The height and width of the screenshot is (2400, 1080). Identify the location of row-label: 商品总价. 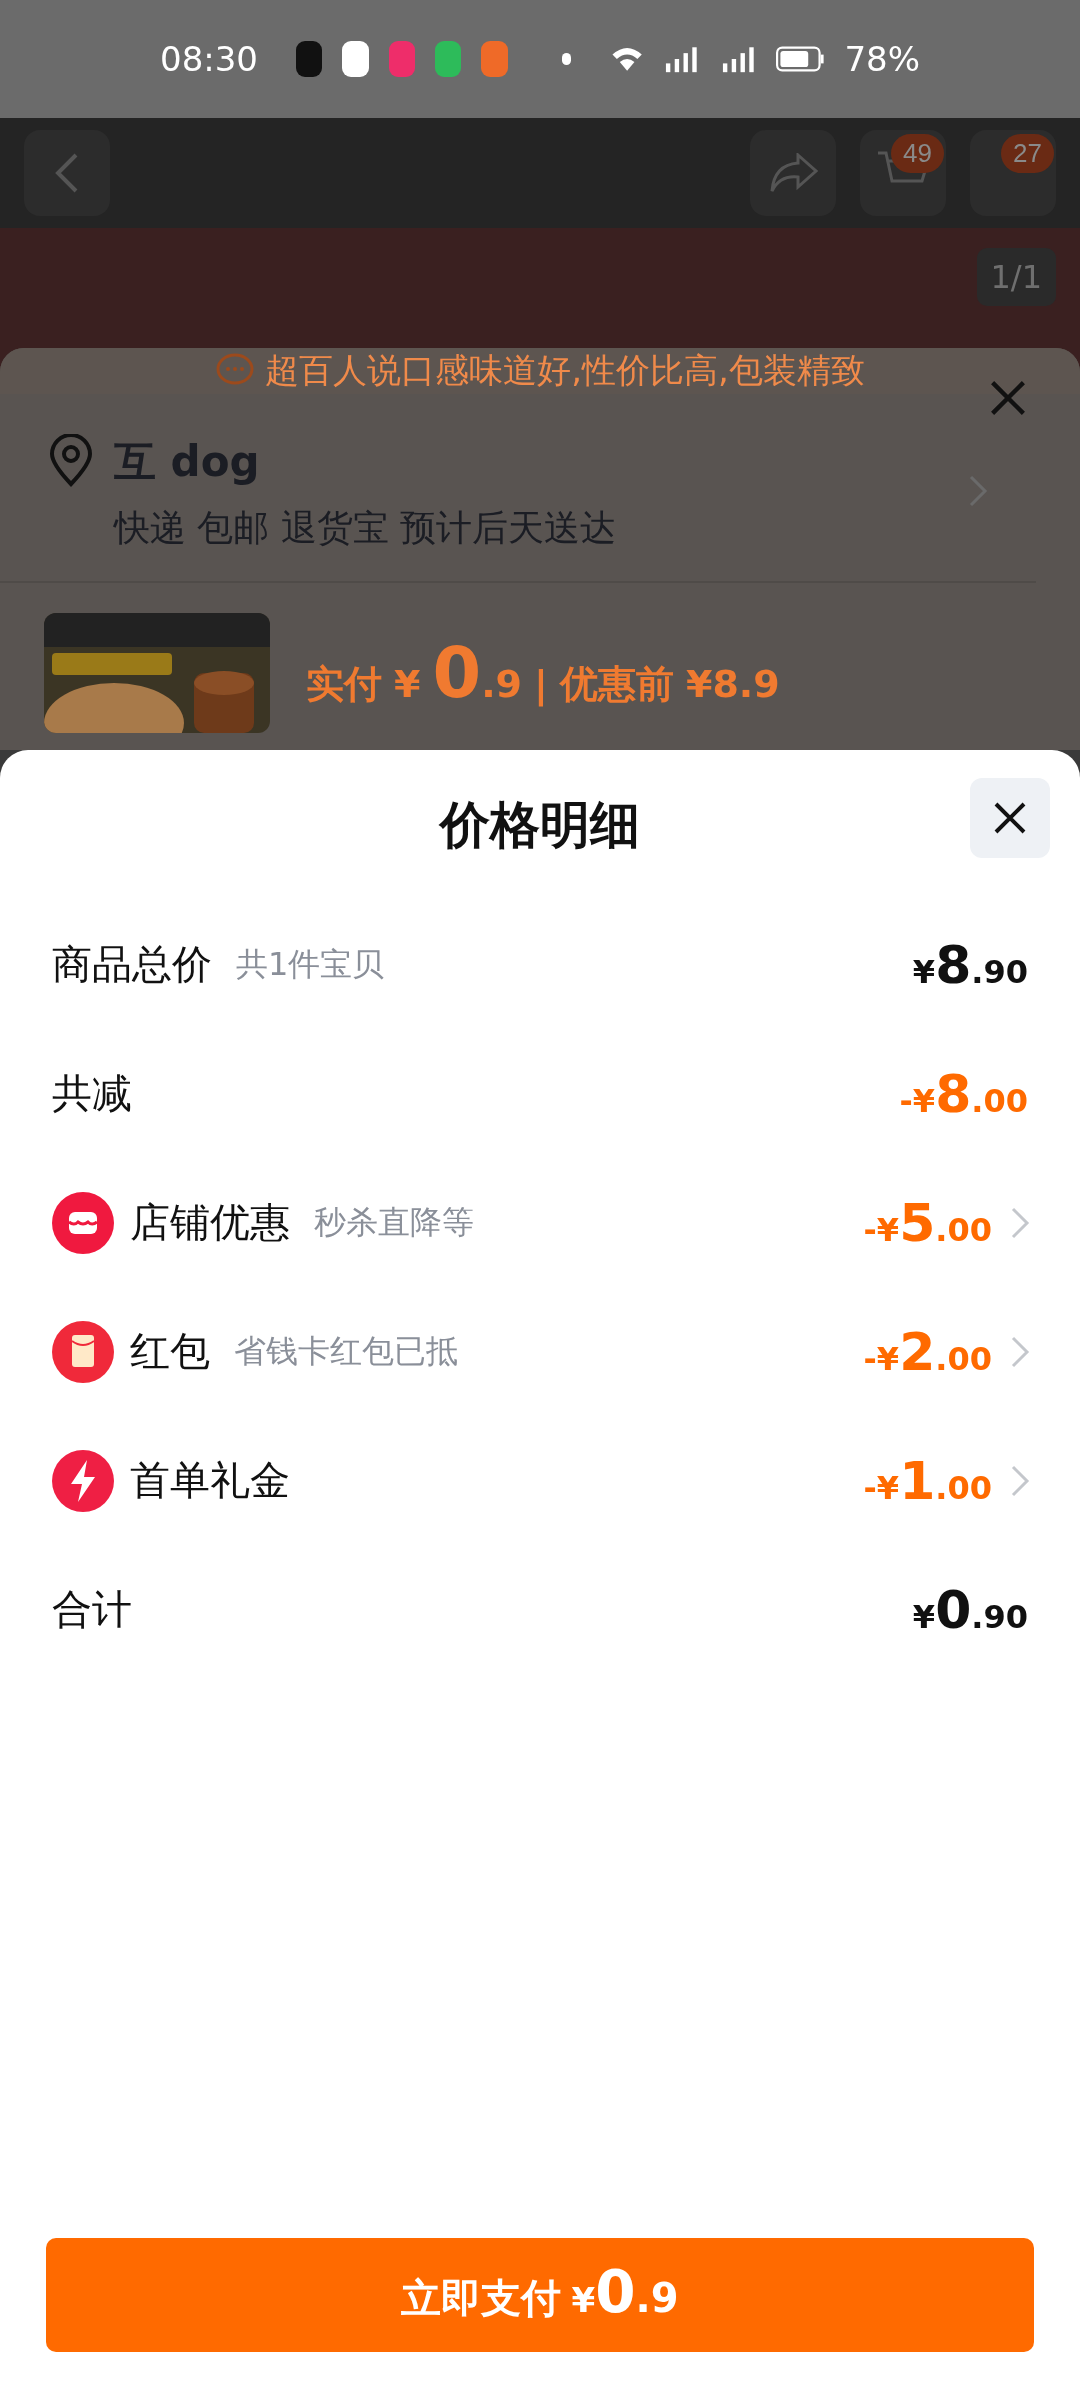
(132, 964).